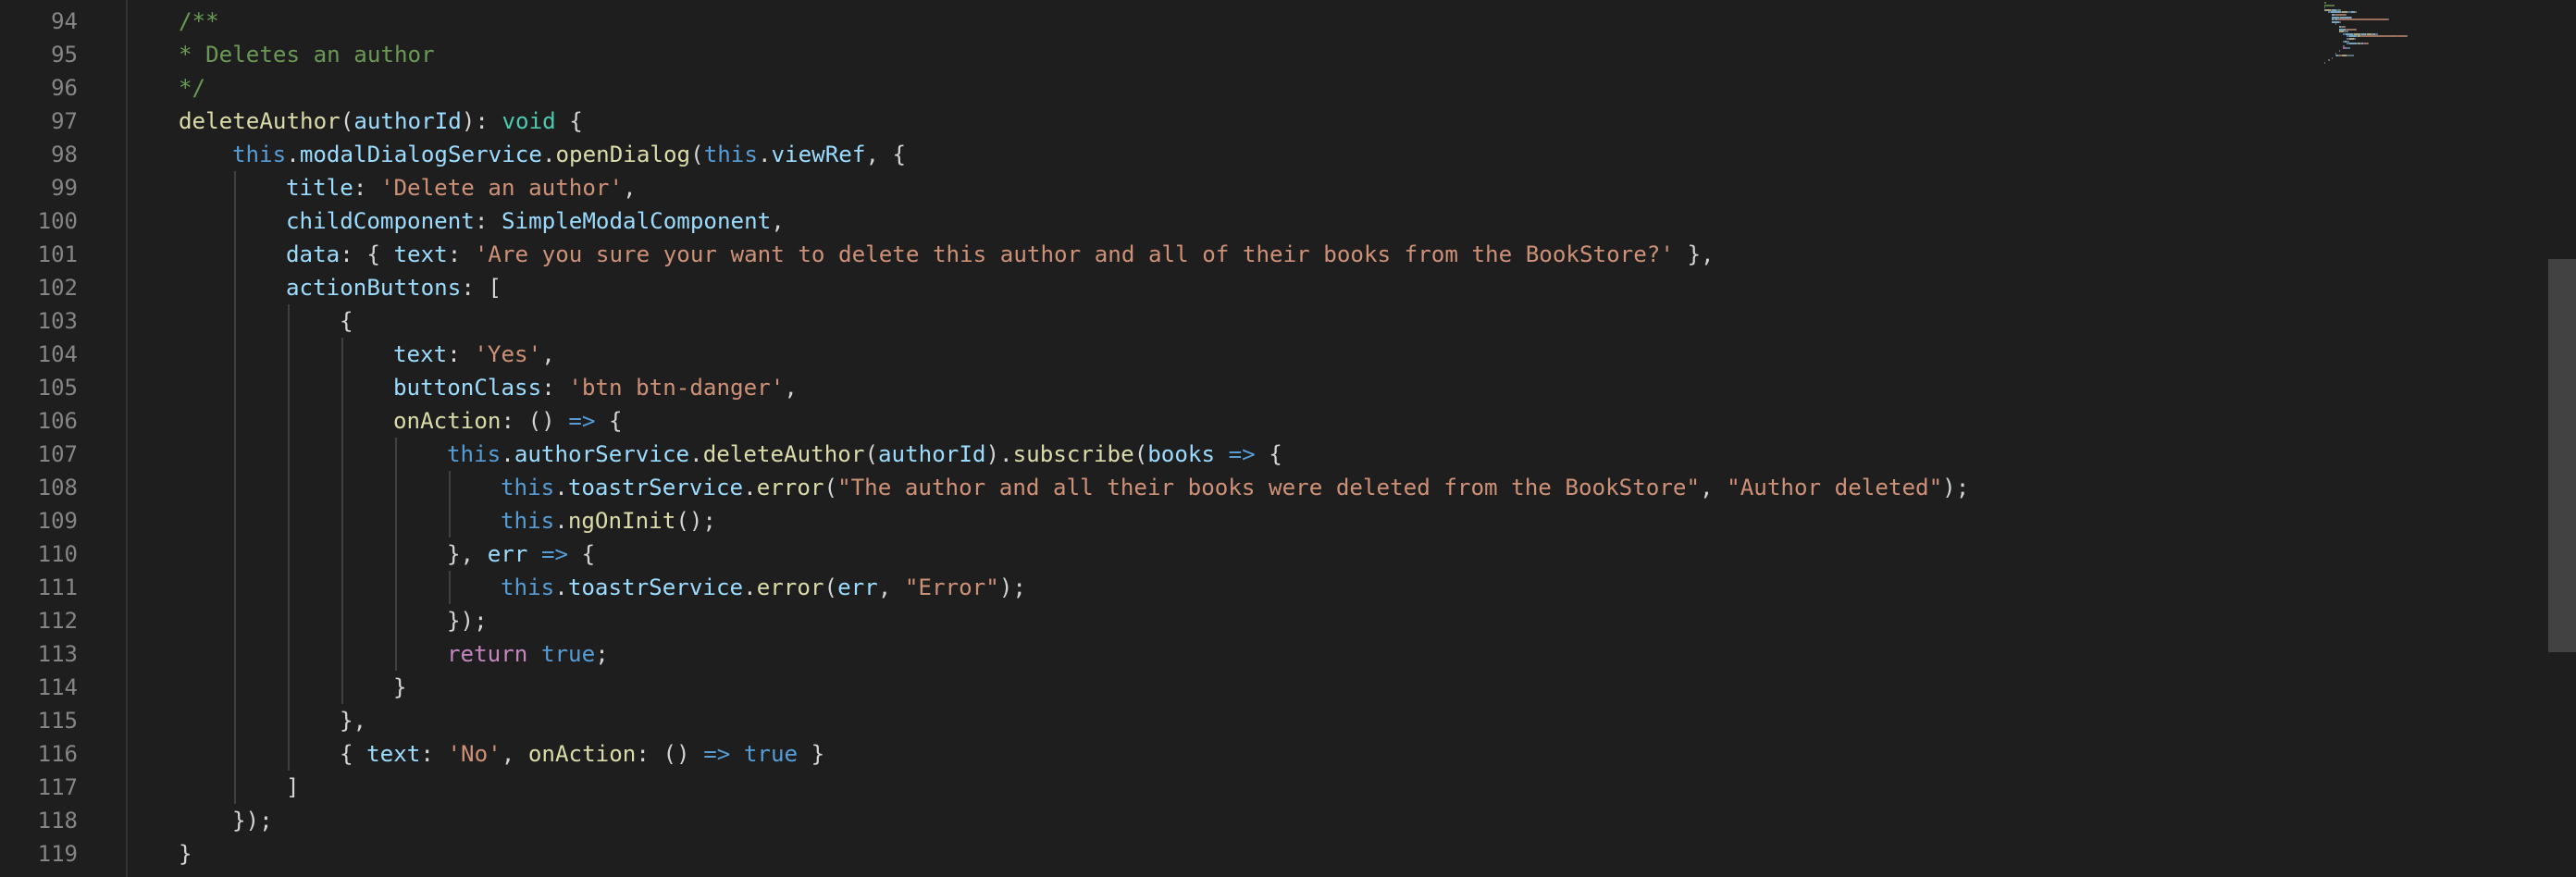 The width and height of the screenshot is (2576, 877). What do you see at coordinates (293, 787) in the screenshot?
I see `code-line: ]` at bounding box center [293, 787].